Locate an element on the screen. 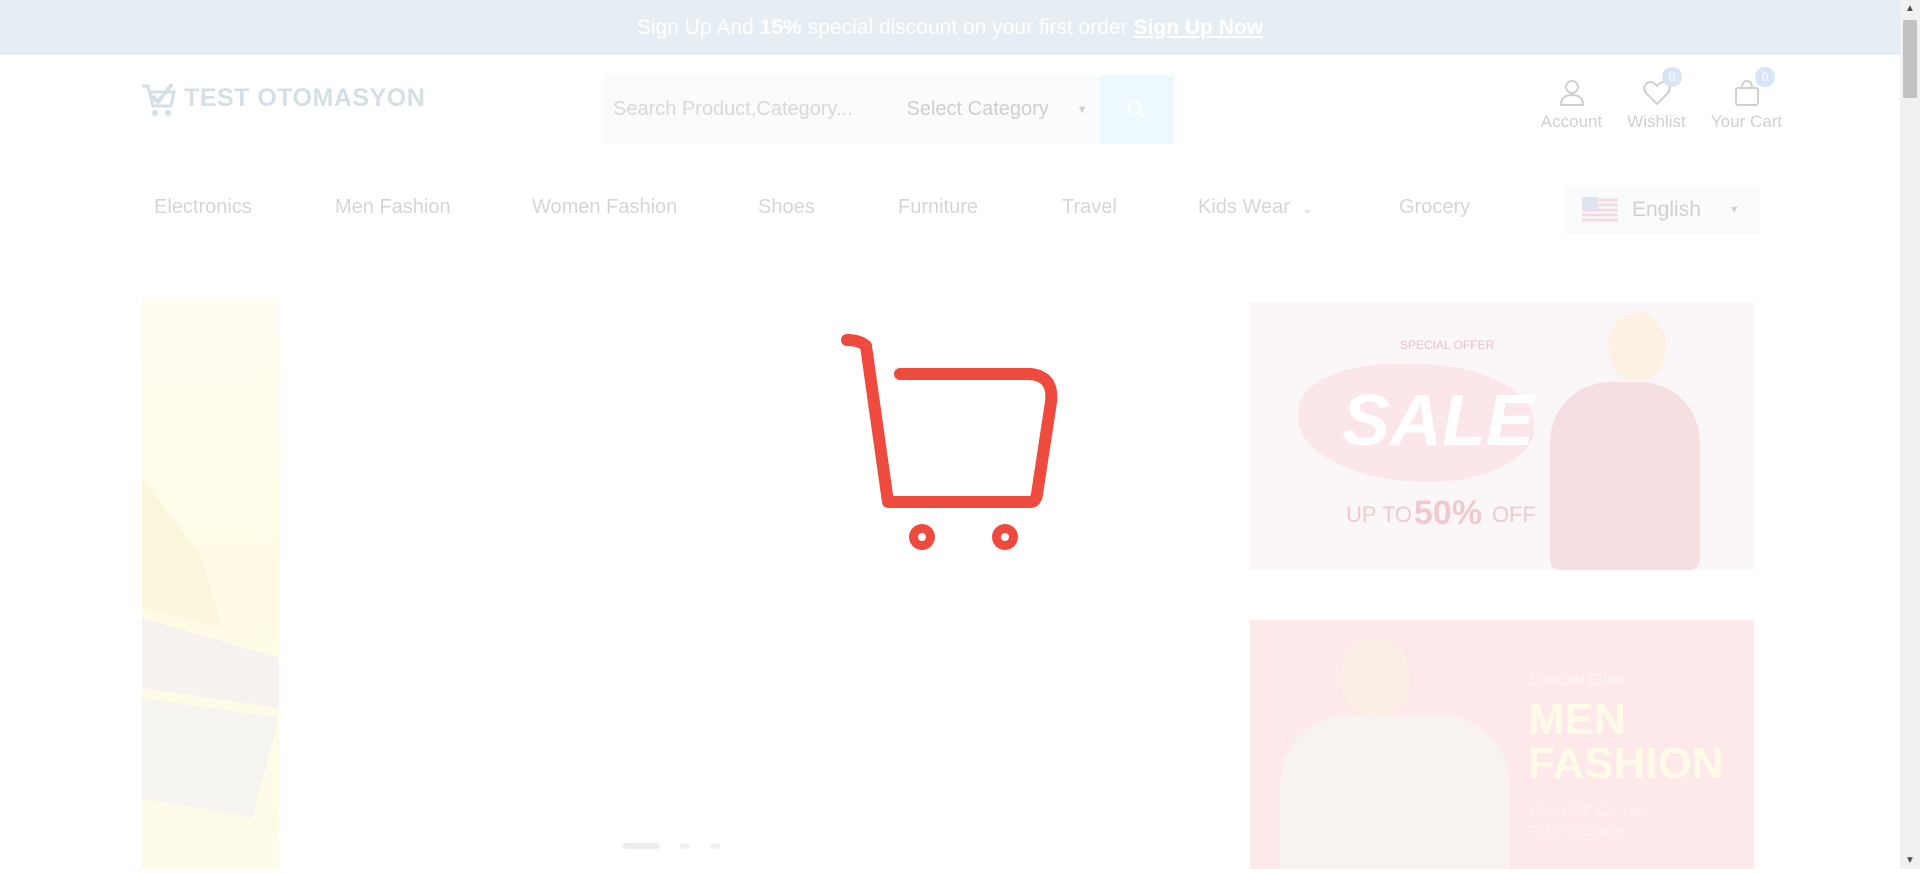 The width and height of the screenshot is (1920, 874). cart-button: 0 Your Cart is located at coordinates (1746, 99).